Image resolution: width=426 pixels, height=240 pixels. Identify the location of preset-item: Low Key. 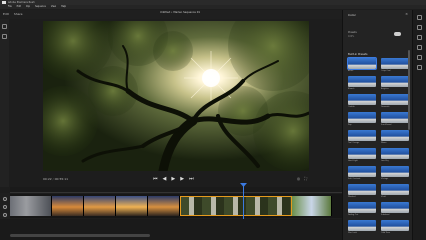
(395, 156).